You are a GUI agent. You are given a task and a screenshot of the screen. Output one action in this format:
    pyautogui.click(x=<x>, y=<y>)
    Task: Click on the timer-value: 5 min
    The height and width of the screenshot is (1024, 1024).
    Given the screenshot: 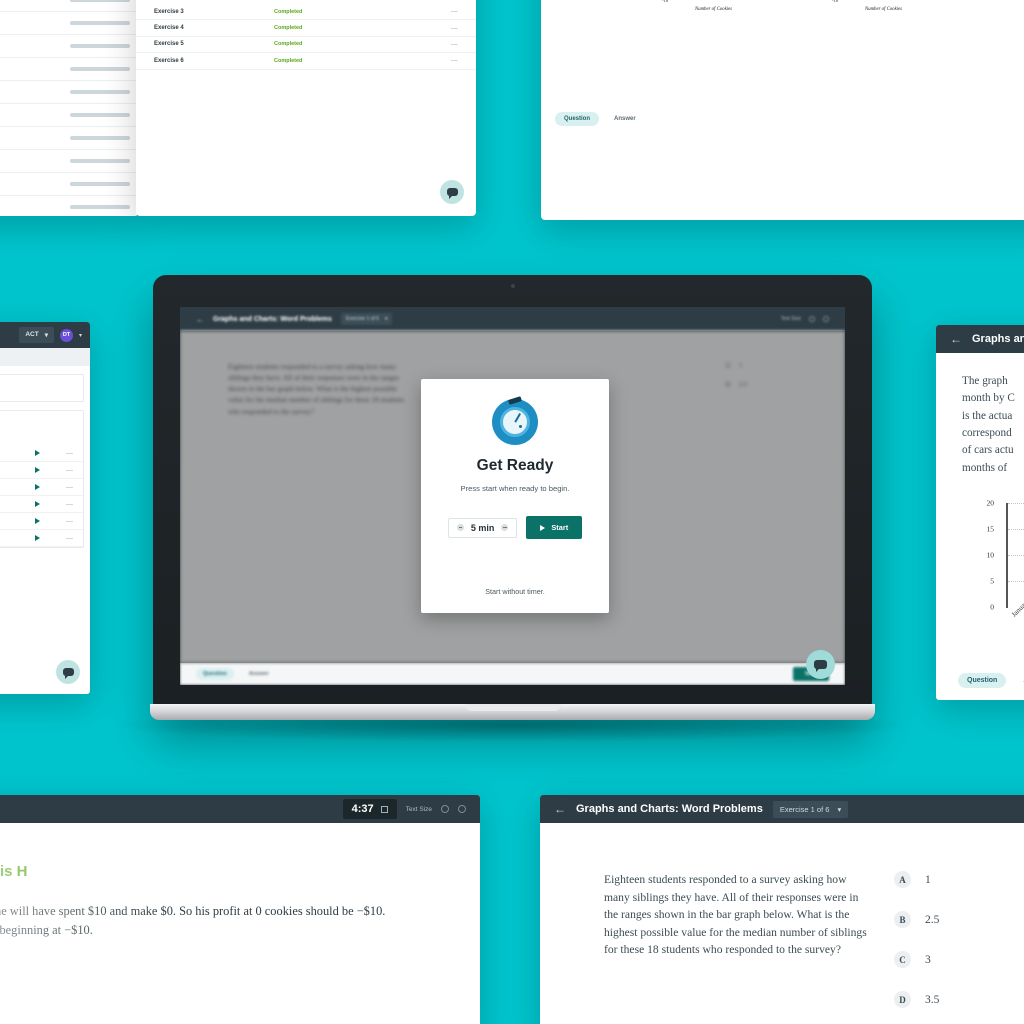 What is the action you would take?
    pyautogui.click(x=482, y=527)
    